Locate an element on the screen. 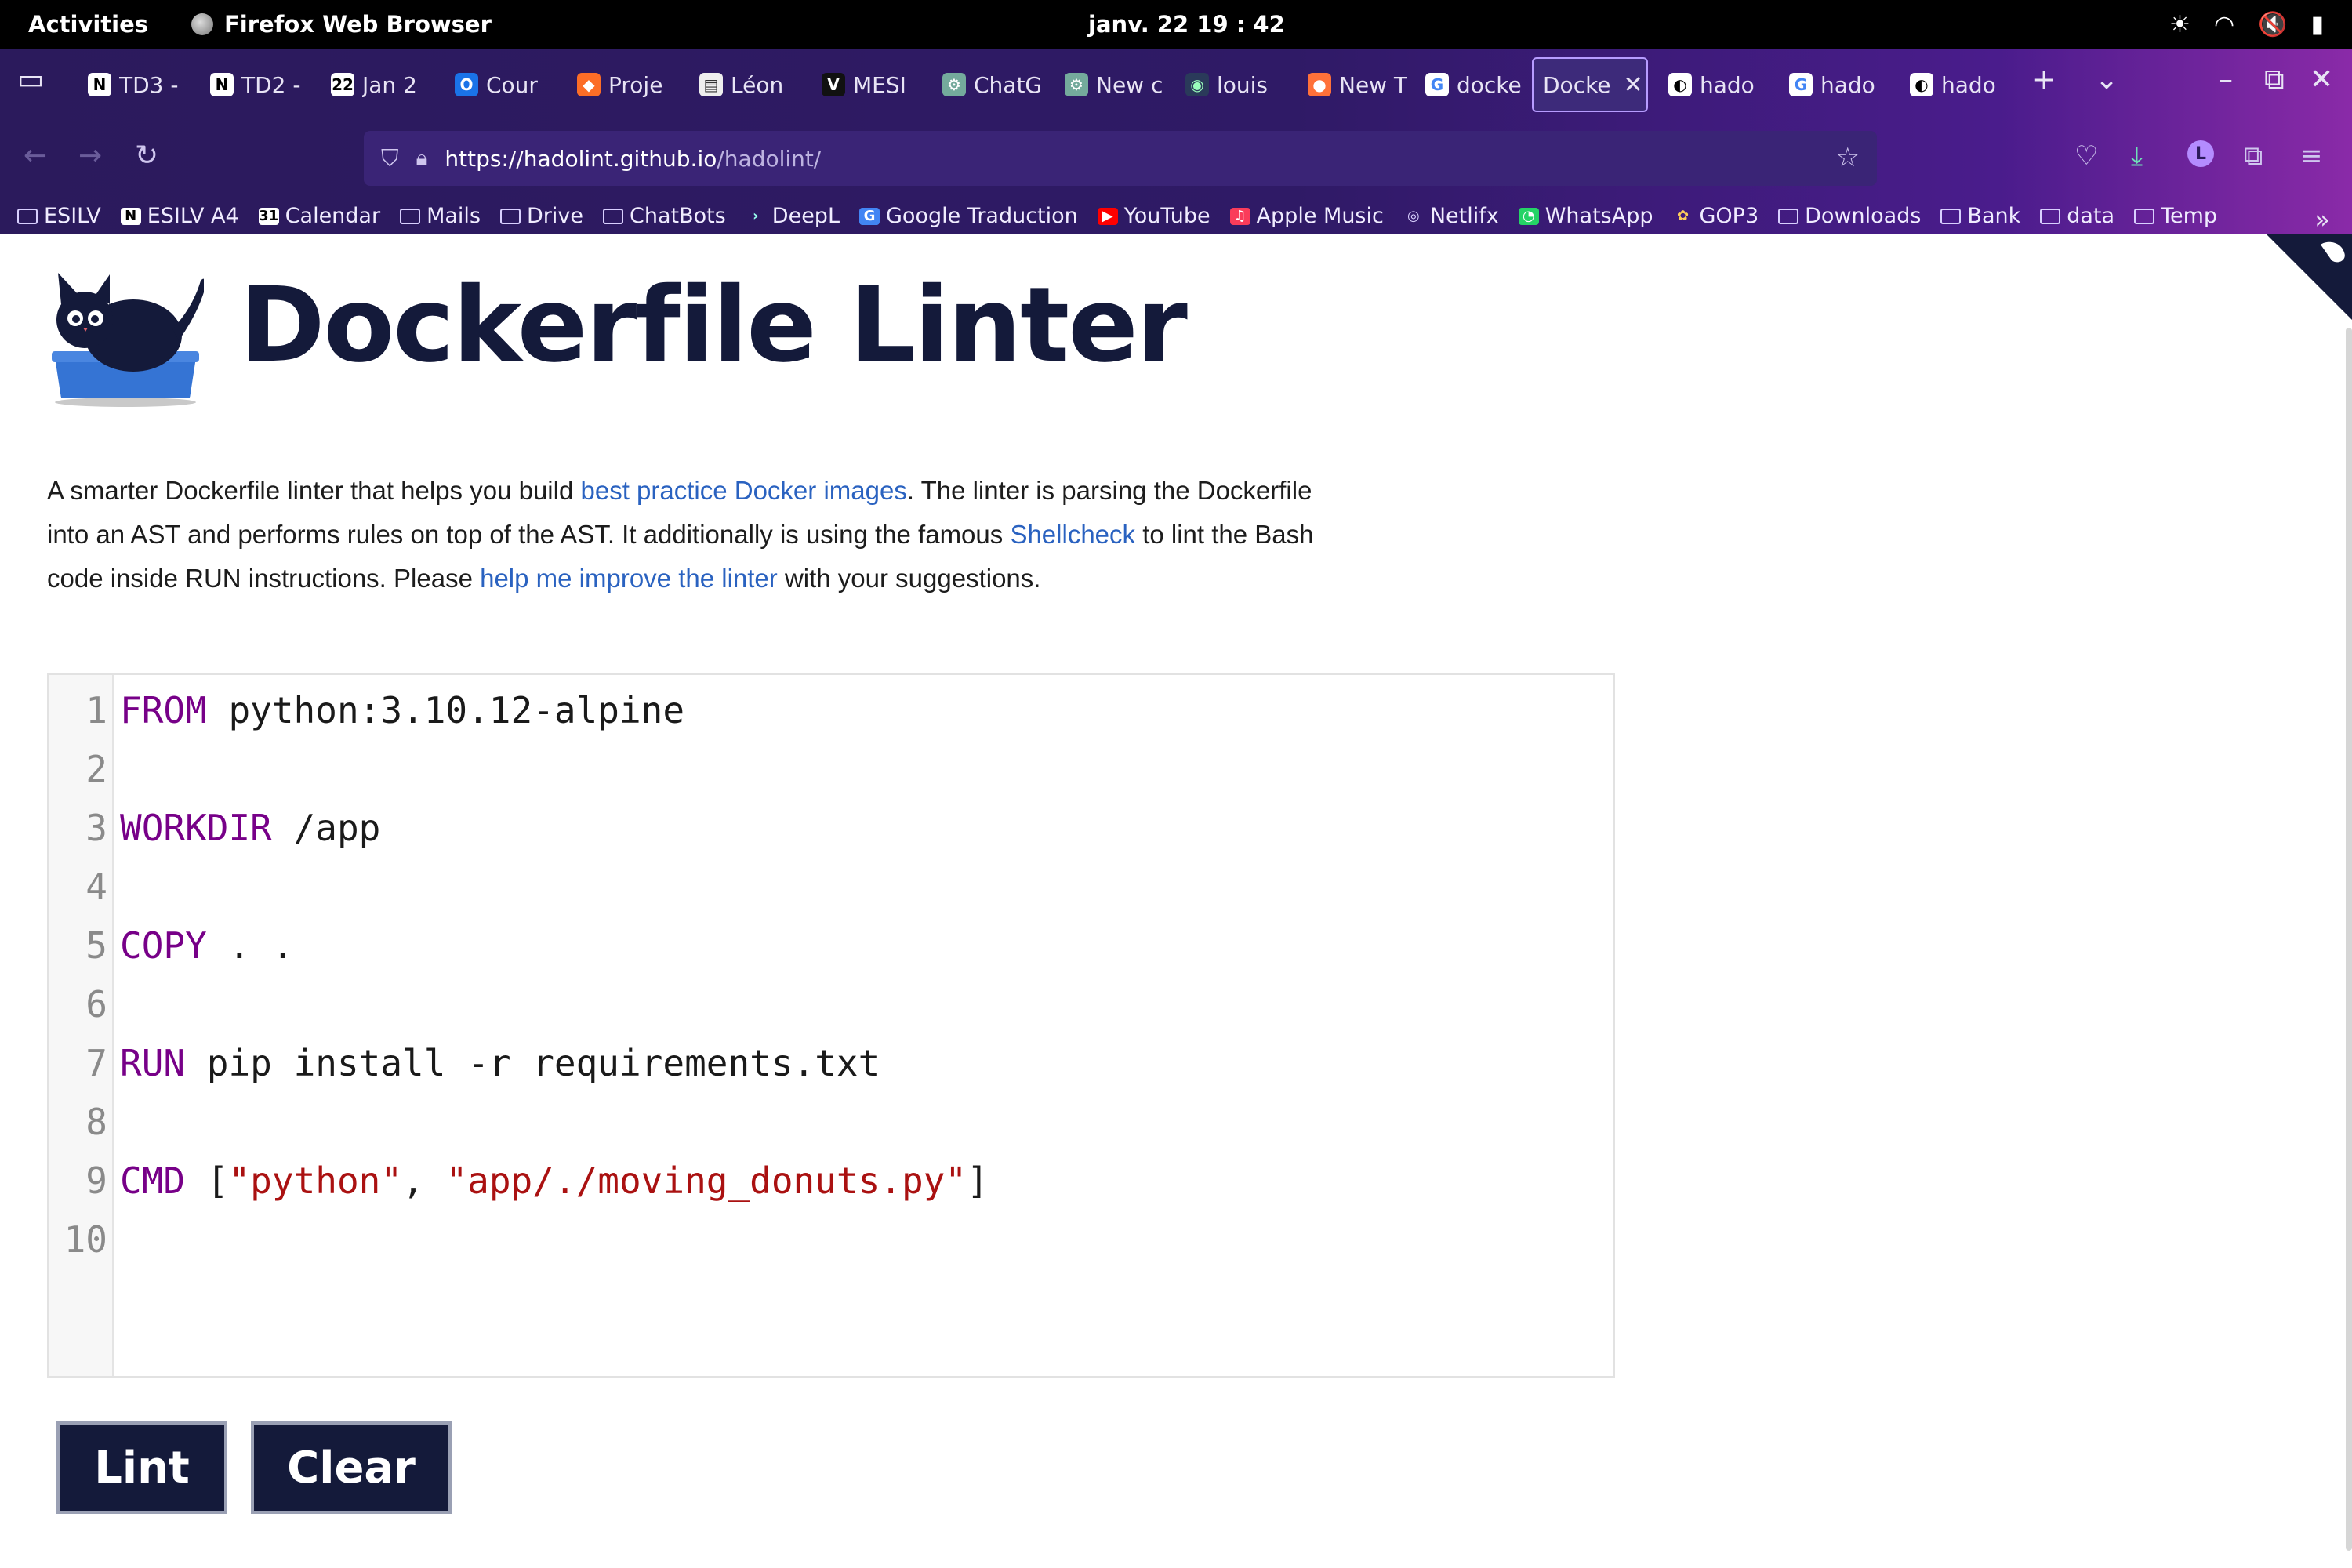 Image resolution: width=2352 pixels, height=1568 pixels. firefox-icon is located at coordinates (202, 24).